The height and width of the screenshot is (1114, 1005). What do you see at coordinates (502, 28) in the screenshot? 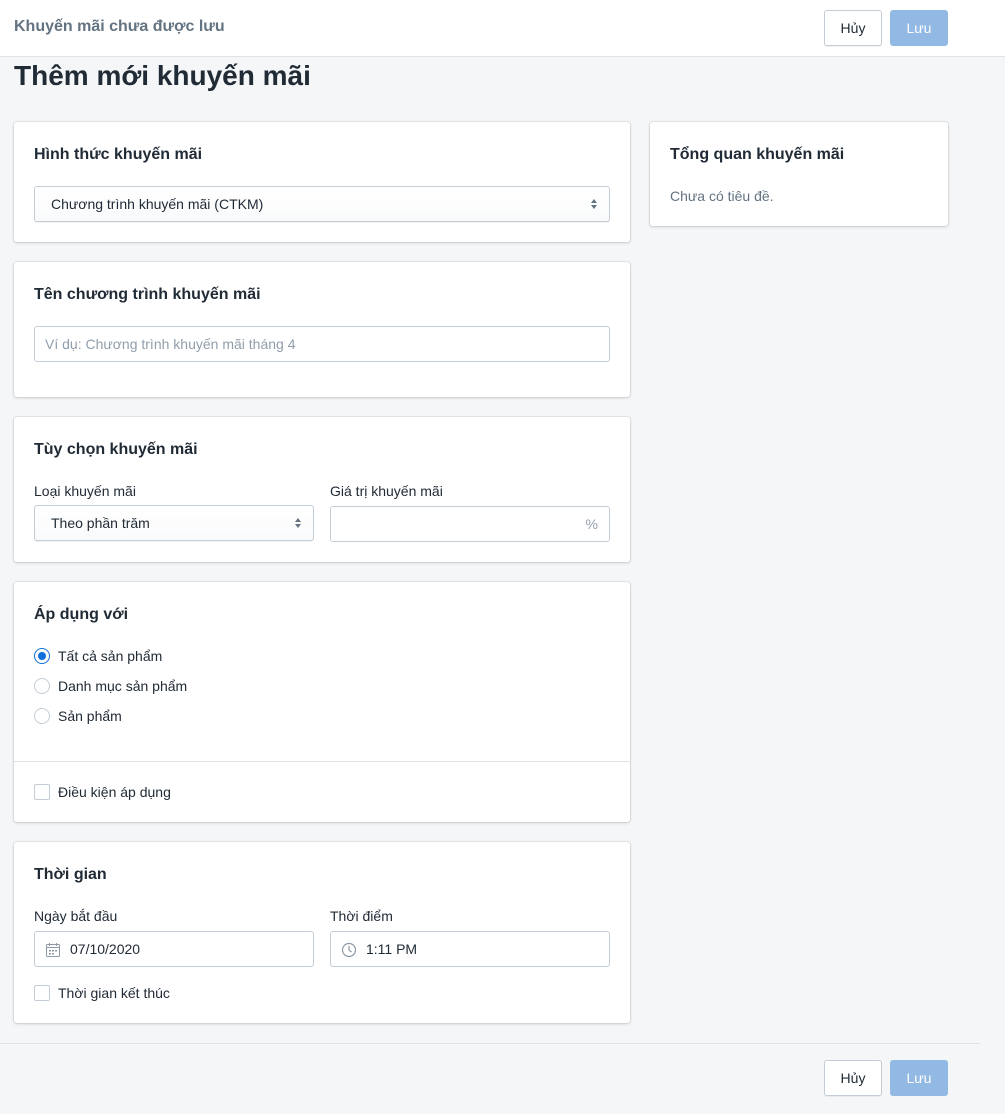
I see `top-bar: Khuyến mãi chưa được lưu Hủy Lưu` at bounding box center [502, 28].